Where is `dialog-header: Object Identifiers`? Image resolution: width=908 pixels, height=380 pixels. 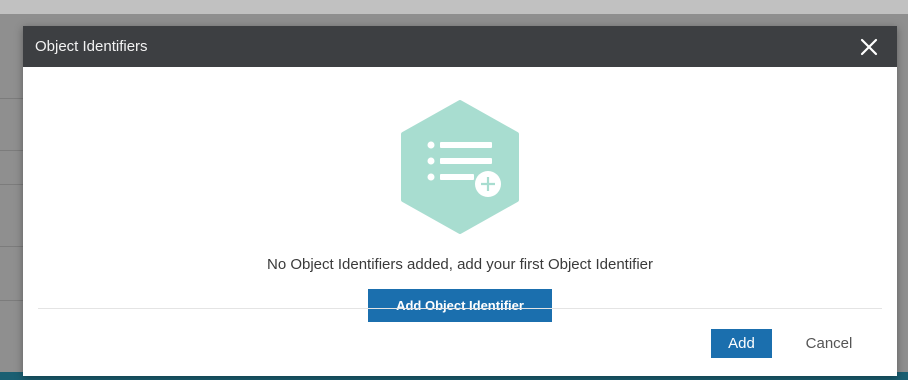 dialog-header: Object Identifiers is located at coordinates (460, 46).